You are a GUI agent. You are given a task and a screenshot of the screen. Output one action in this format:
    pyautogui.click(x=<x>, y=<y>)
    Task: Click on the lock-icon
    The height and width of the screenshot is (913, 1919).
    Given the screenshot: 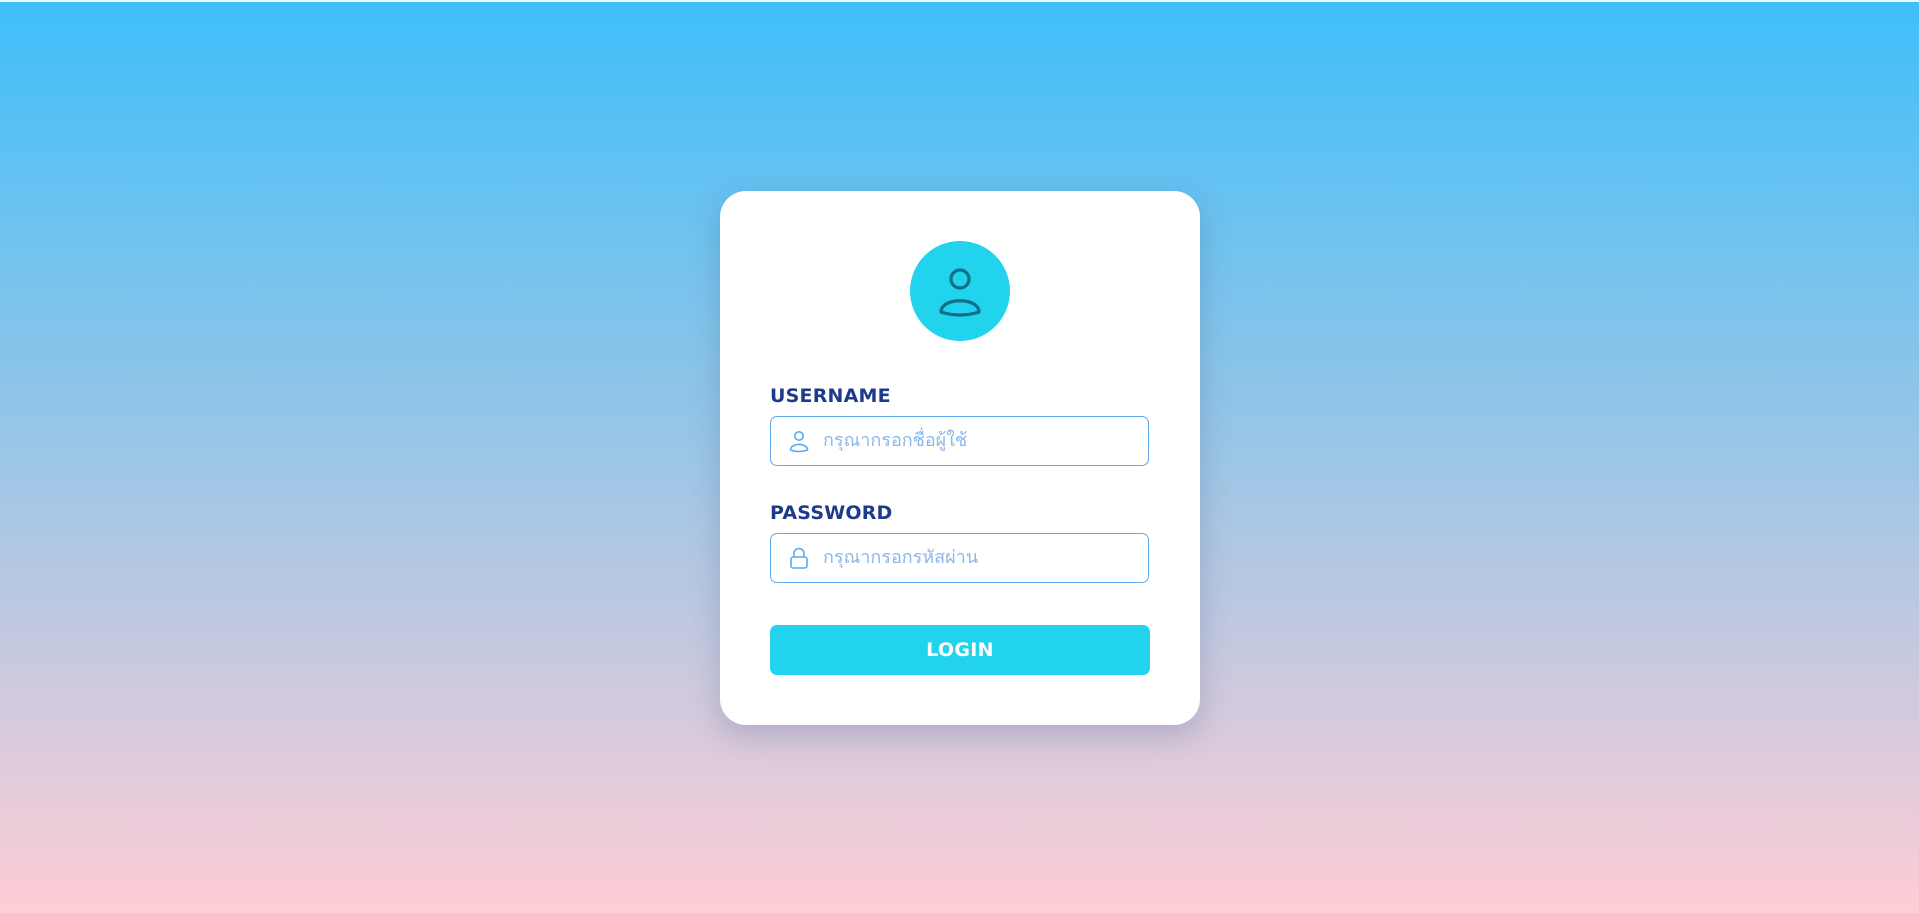 What is the action you would take?
    pyautogui.click(x=799, y=558)
    